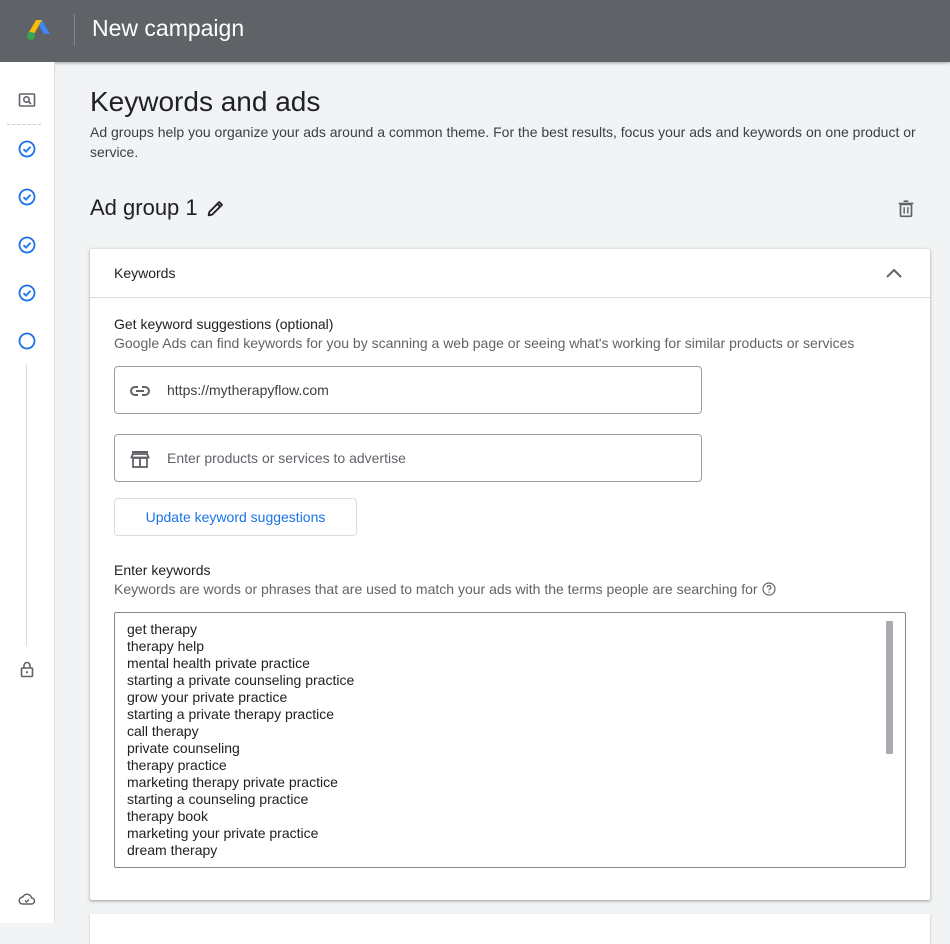 This screenshot has height=944, width=950. What do you see at coordinates (510, 929) in the screenshot?
I see `ads-card` at bounding box center [510, 929].